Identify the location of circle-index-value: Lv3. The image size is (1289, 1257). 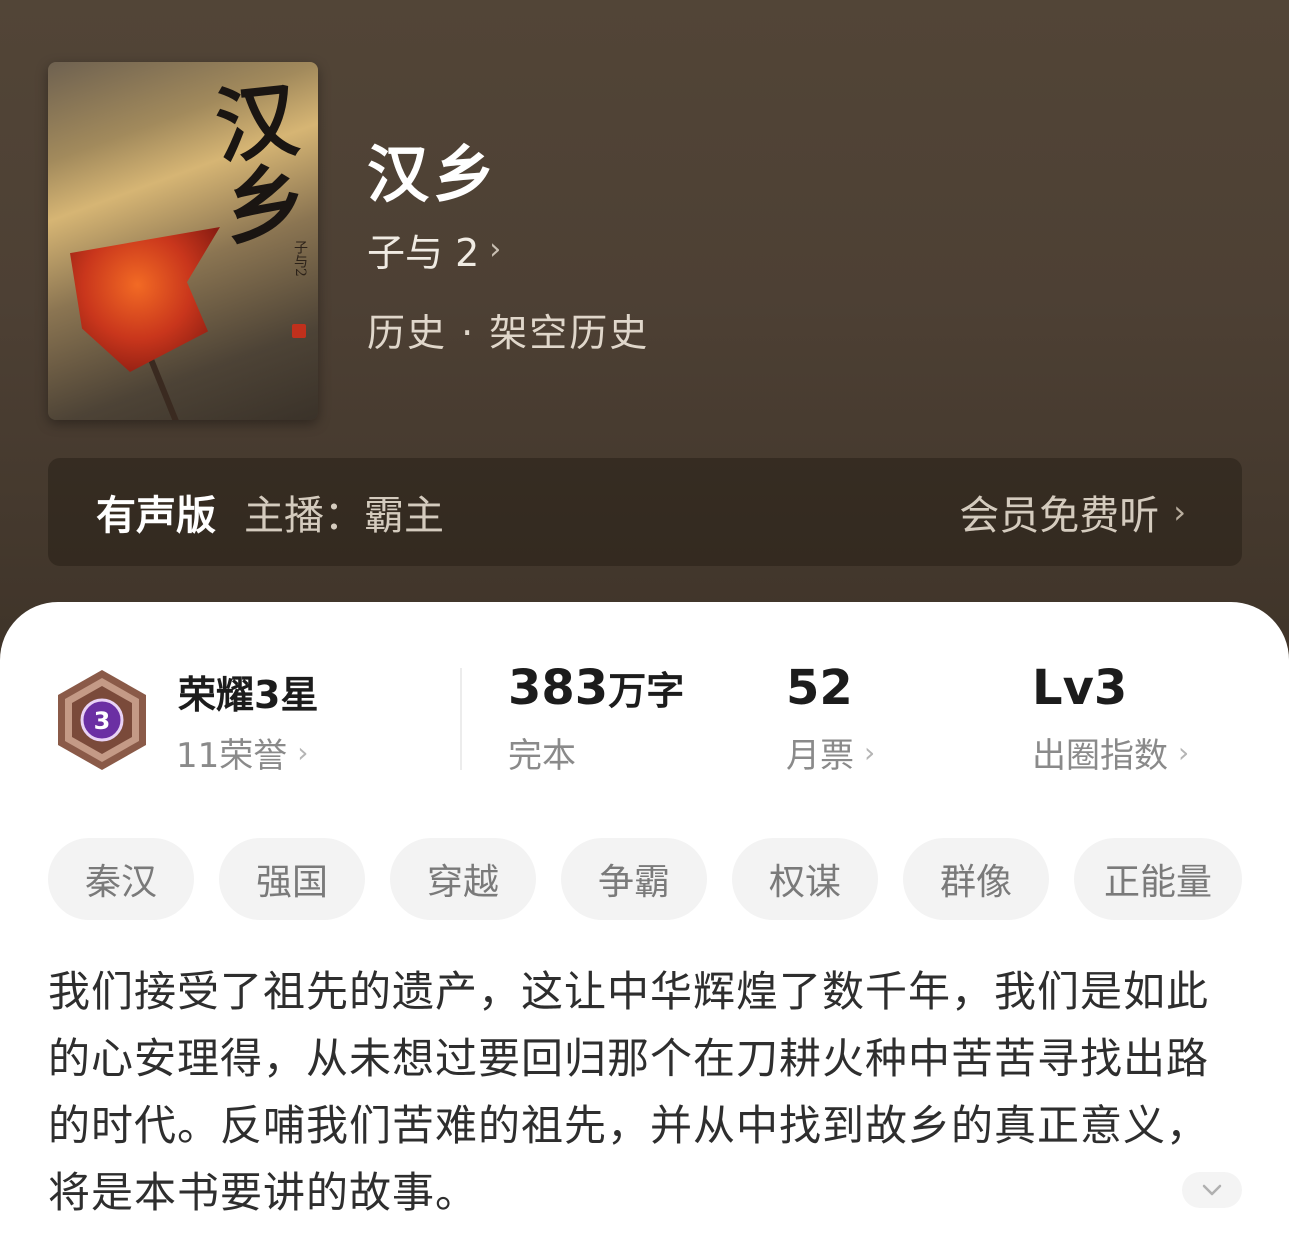
(1080, 688).